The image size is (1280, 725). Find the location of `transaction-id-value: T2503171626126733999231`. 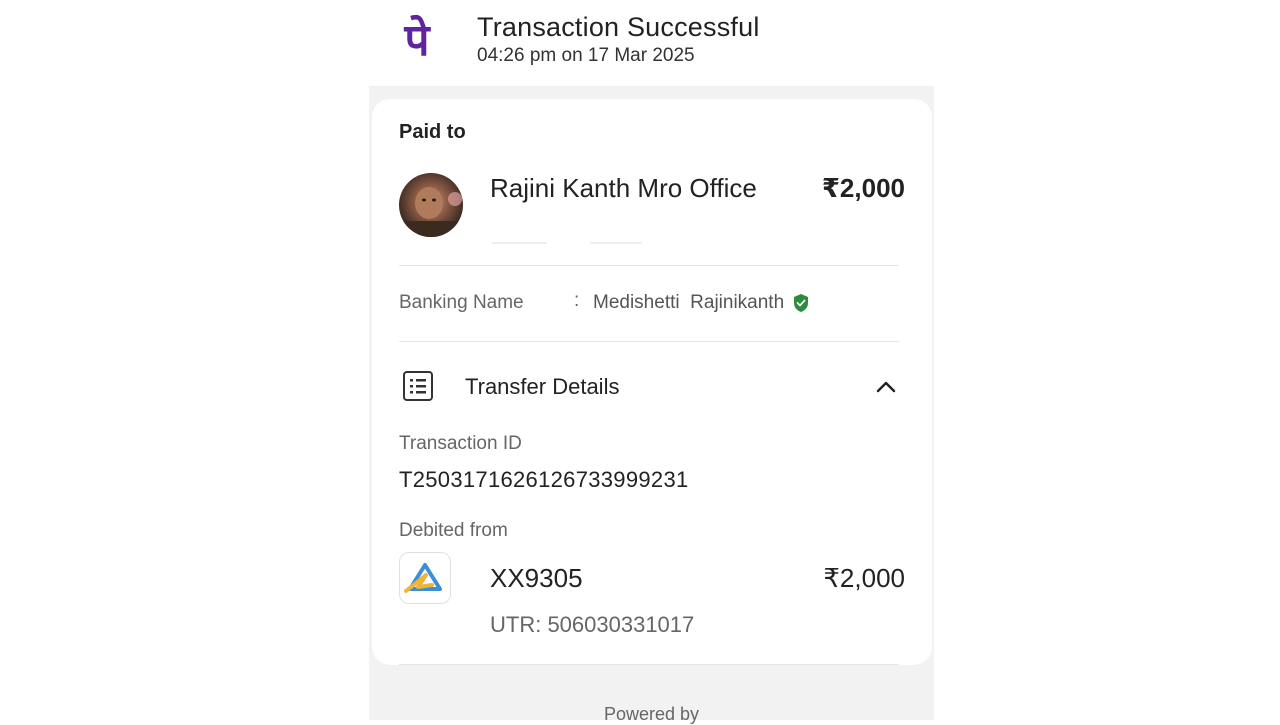

transaction-id-value: T2503171626126733999231 is located at coordinates (544, 480).